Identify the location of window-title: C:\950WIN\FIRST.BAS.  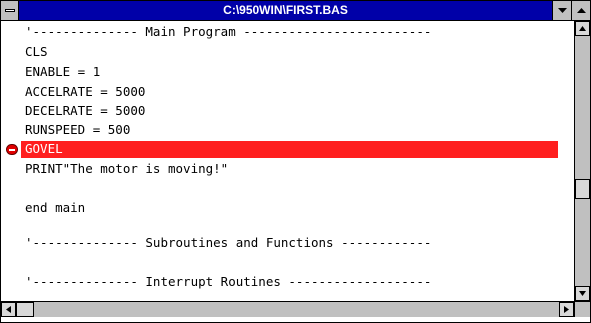
(285, 10).